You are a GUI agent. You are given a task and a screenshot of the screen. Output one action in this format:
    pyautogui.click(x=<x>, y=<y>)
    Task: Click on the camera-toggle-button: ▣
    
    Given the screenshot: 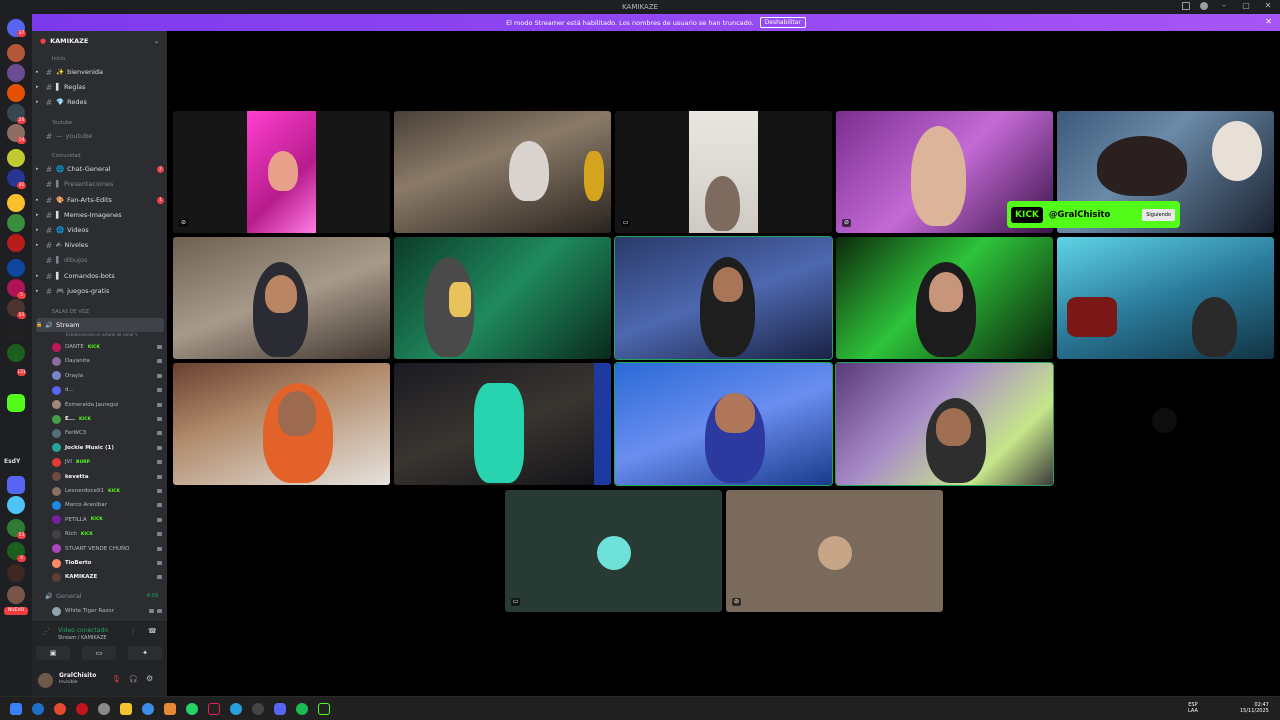 What is the action you would take?
    pyautogui.click(x=53, y=653)
    